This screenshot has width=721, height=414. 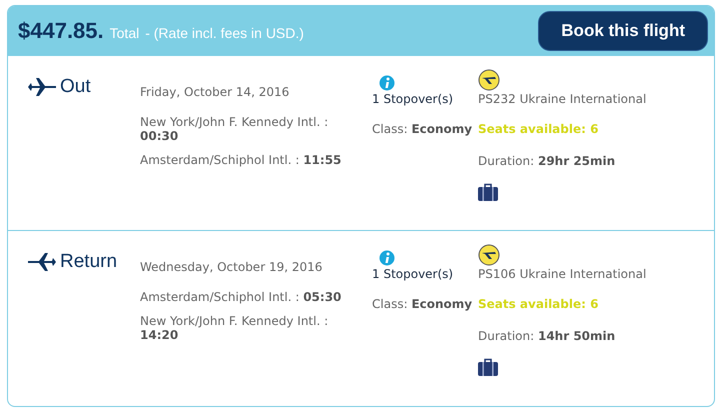 I want to click on airline-flight: PS232 Ukraine International, so click(x=562, y=98).